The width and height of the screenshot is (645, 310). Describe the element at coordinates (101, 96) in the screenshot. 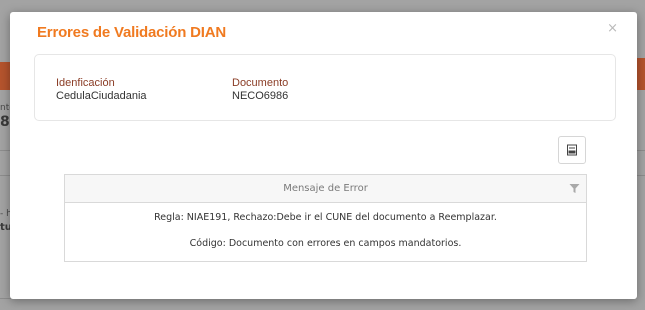

I see `identification-value: CedulaCiudadania` at that location.